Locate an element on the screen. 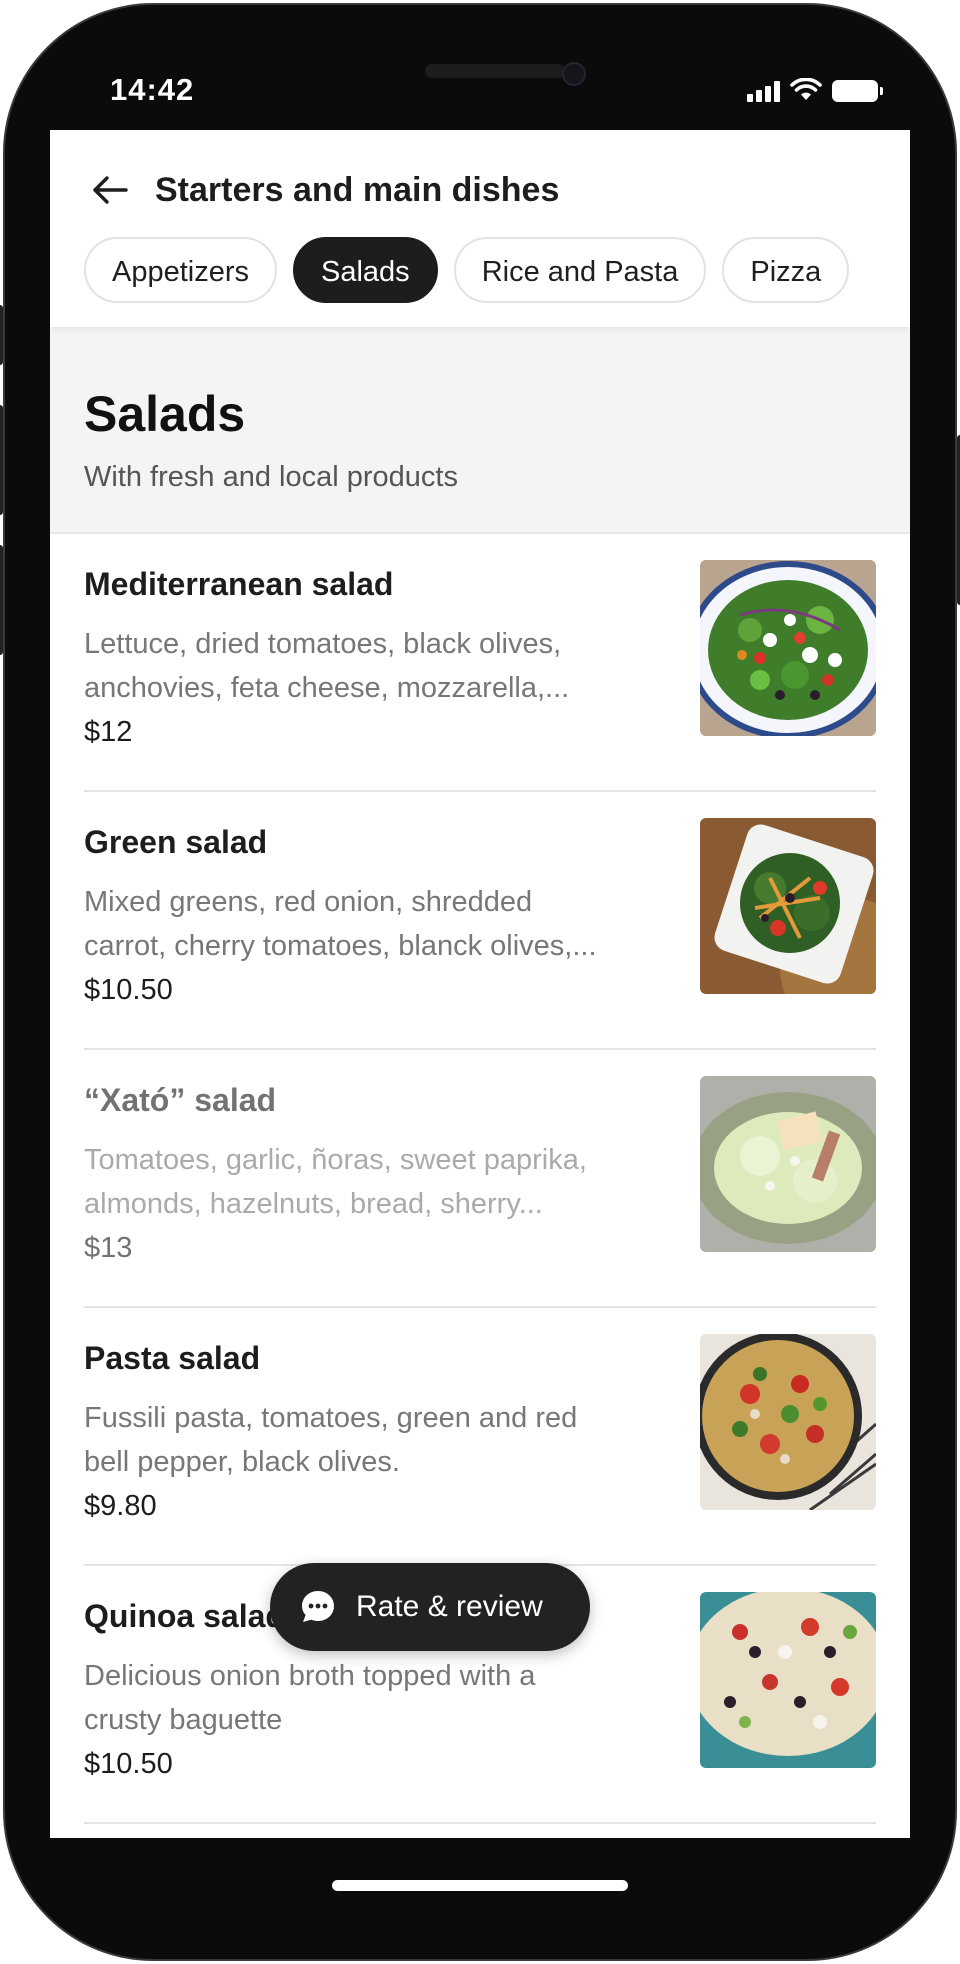 This screenshot has width=960, height=1964. arrow-left-icon is located at coordinates (110, 190).